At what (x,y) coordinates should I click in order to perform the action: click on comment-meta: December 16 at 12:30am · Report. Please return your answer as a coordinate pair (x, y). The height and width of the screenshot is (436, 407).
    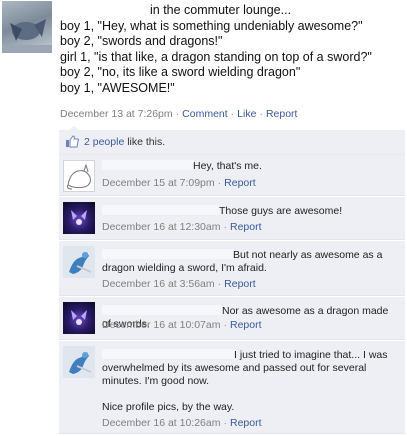
    Looking at the image, I should click on (182, 227).